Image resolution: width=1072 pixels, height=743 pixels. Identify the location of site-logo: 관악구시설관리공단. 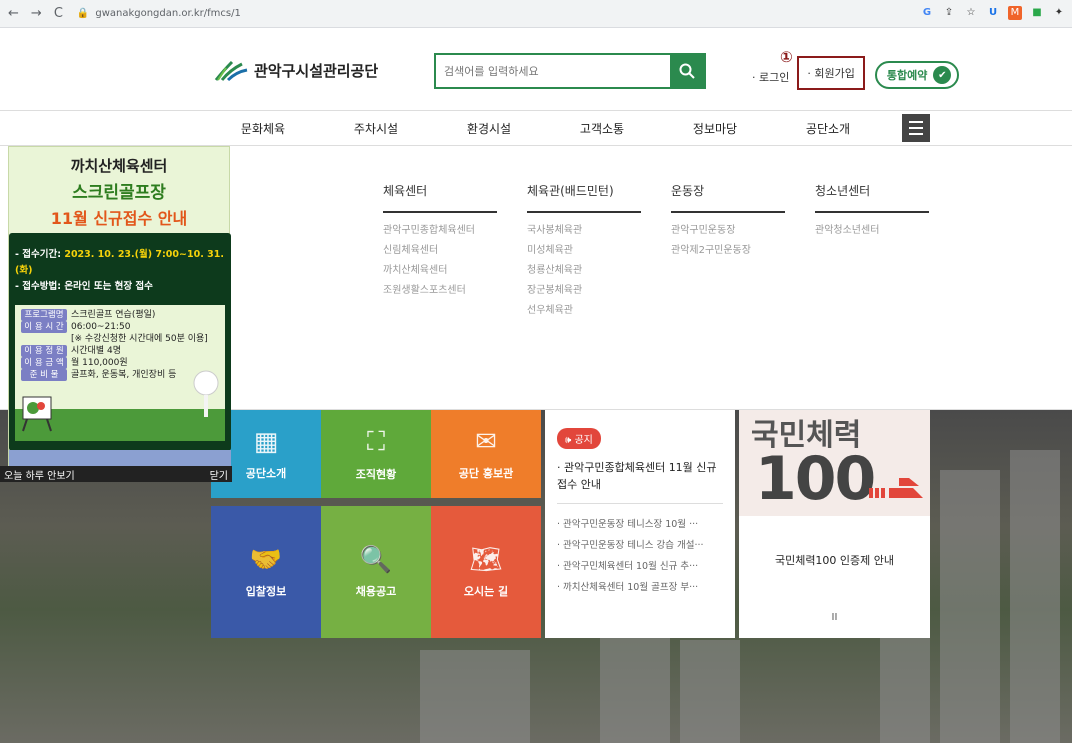
(296, 70).